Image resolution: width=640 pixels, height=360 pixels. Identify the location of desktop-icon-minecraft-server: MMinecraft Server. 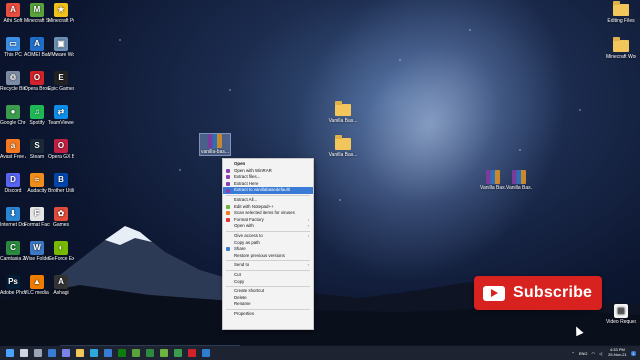
(37, 13).